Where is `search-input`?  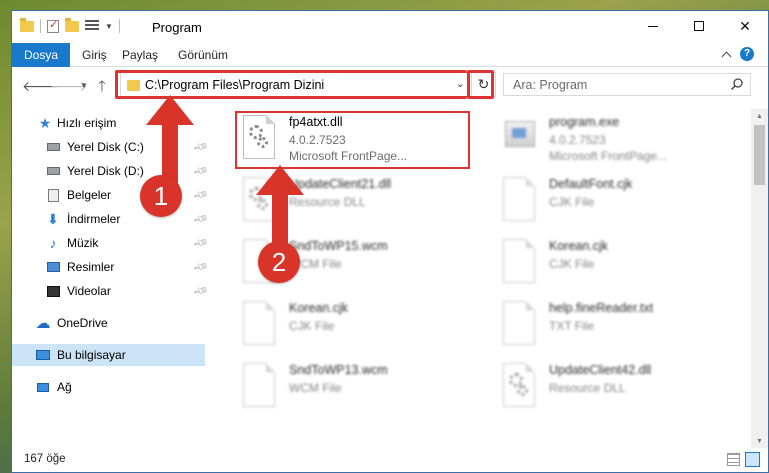
search-input is located at coordinates (609, 84).